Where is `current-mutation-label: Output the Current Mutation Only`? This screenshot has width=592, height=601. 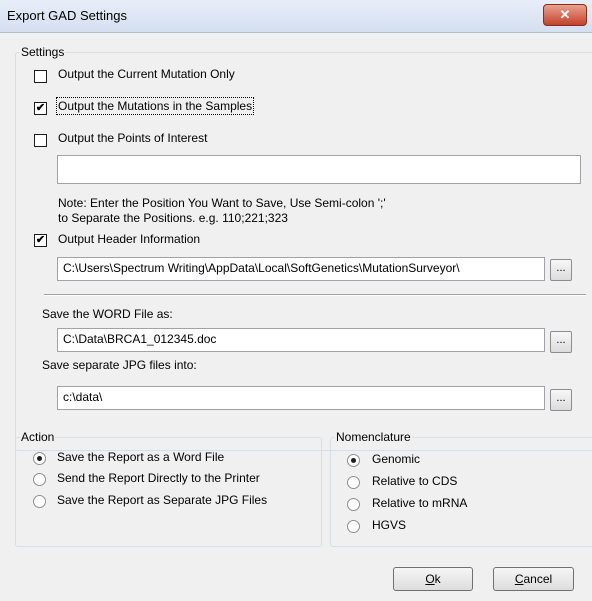 current-mutation-label: Output the Current Mutation Only is located at coordinates (146, 74).